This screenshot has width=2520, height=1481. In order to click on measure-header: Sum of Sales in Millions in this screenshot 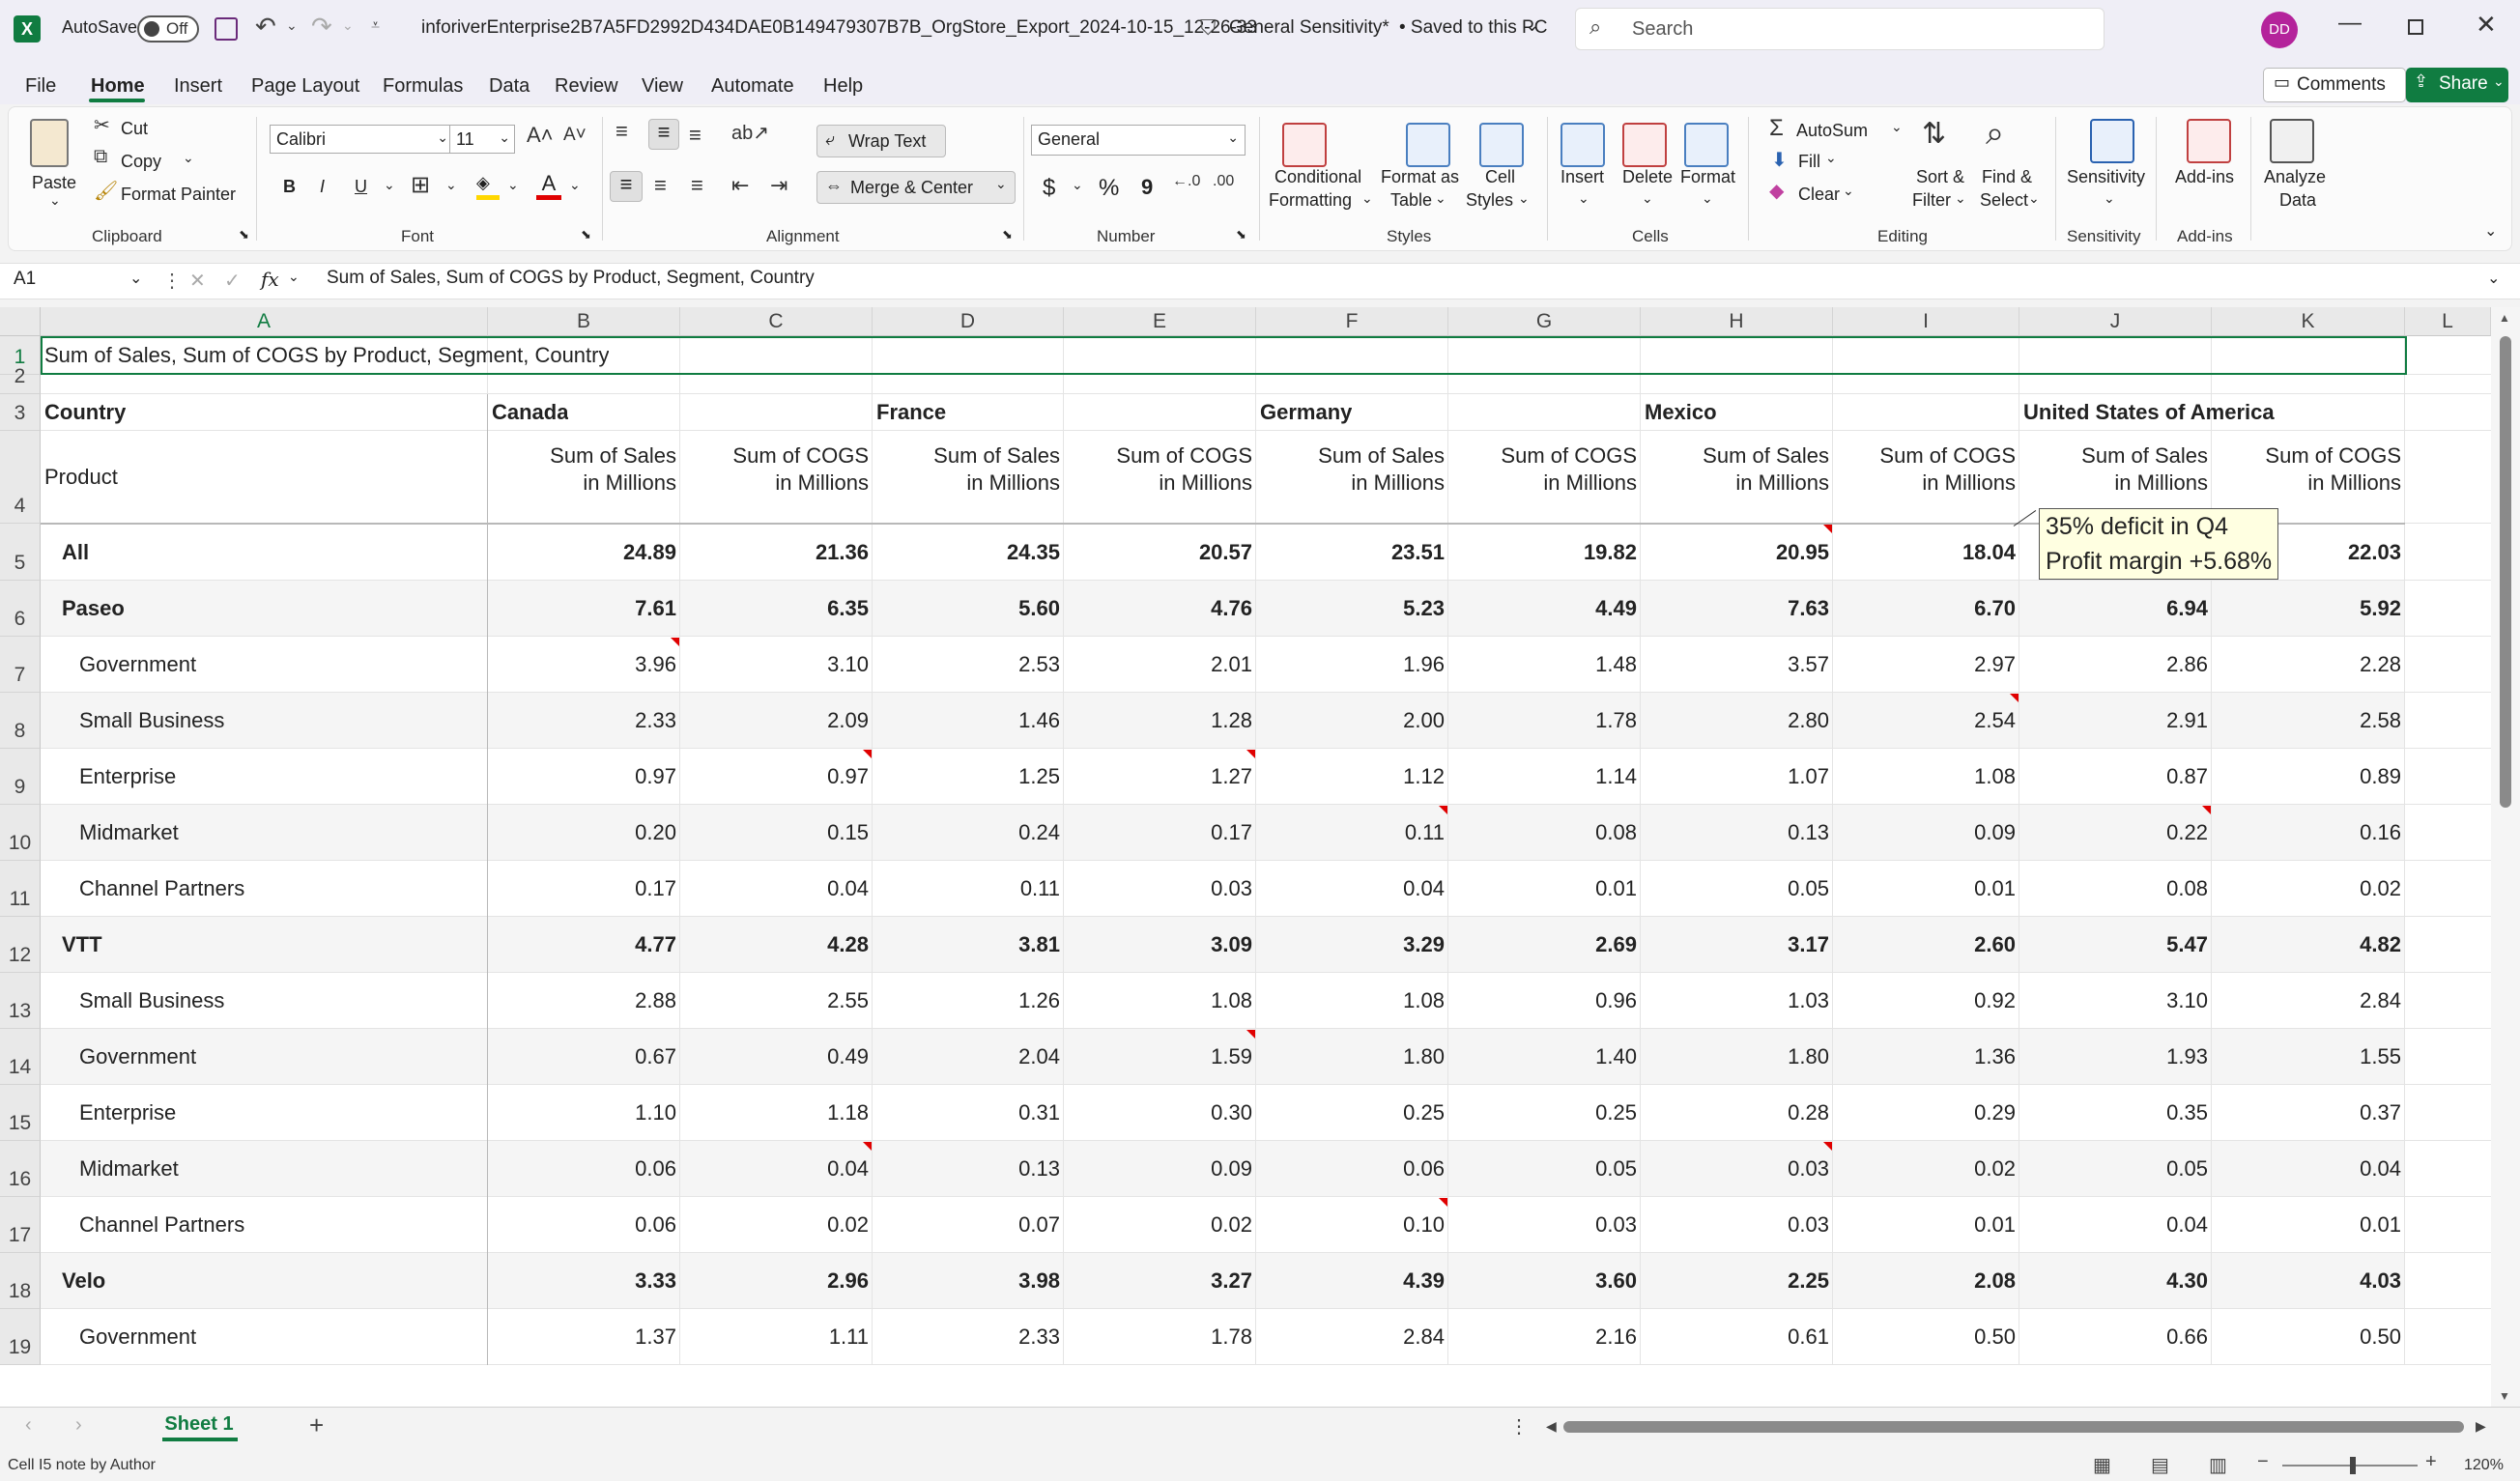, I will do `click(1737, 473)`.